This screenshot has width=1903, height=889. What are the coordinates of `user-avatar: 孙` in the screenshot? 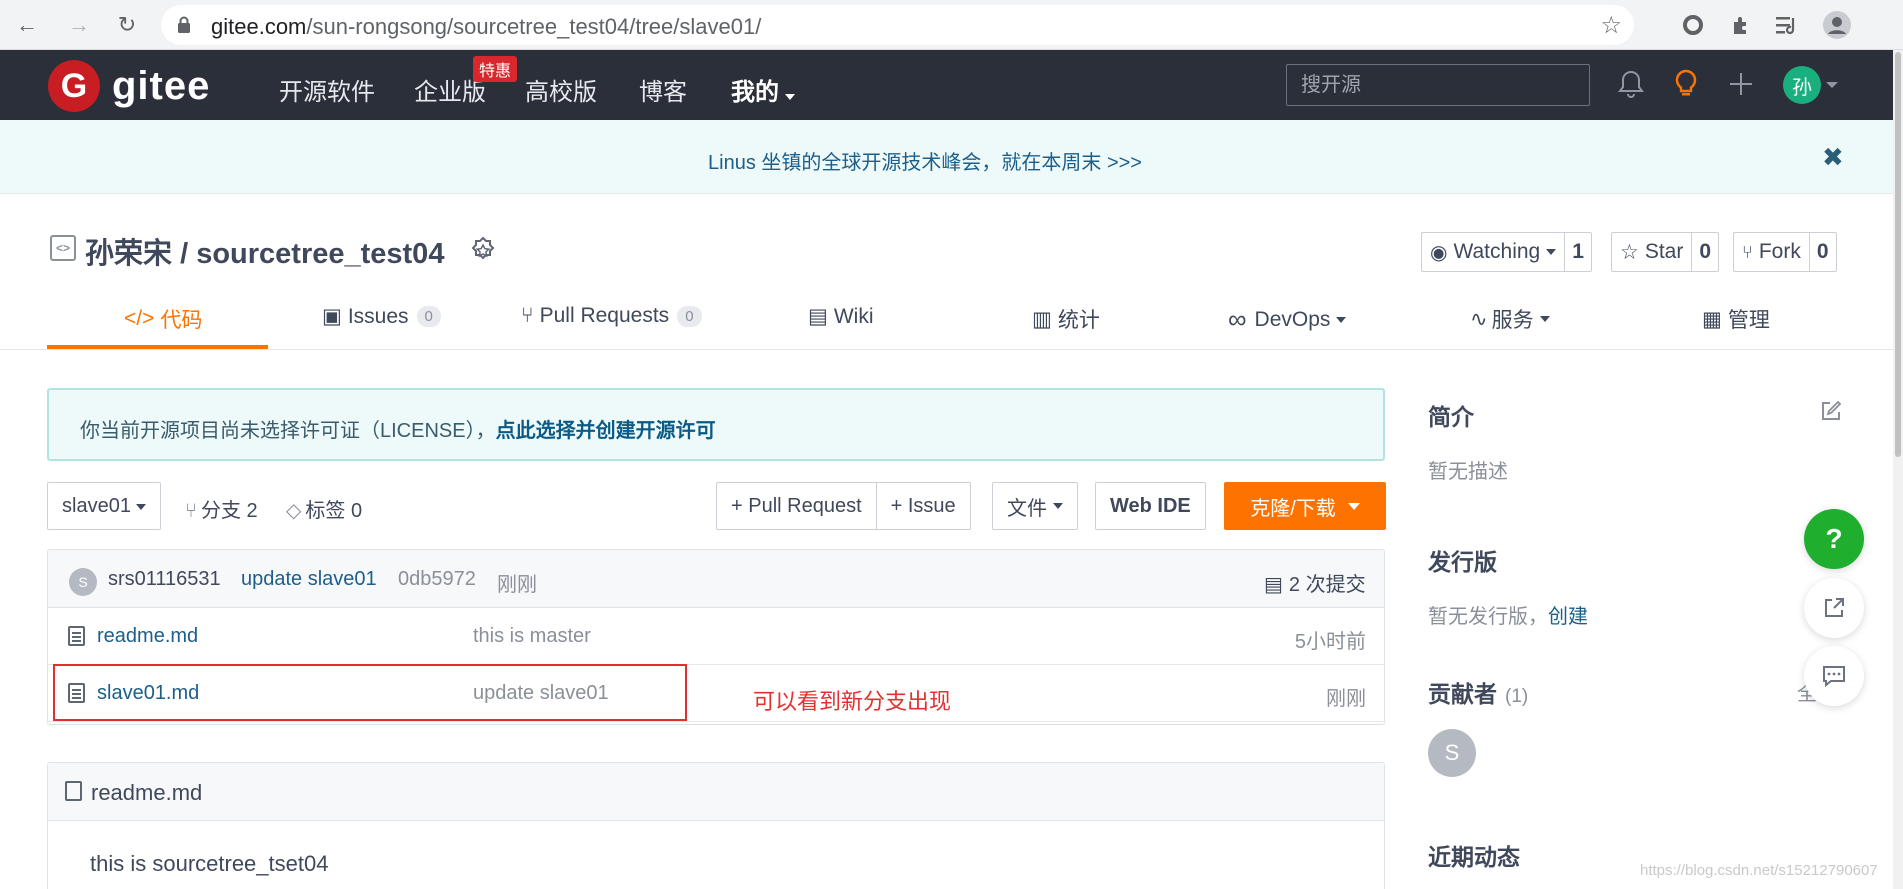 It's located at (1802, 85).